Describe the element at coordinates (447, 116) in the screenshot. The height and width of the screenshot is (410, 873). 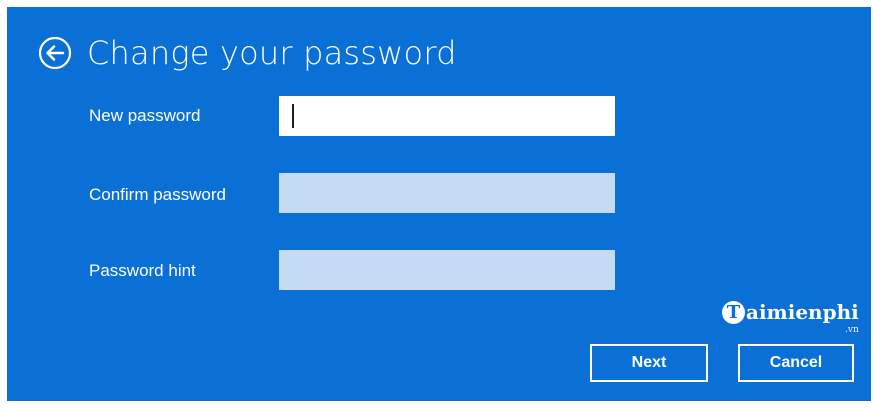
I see `new-password-input` at that location.